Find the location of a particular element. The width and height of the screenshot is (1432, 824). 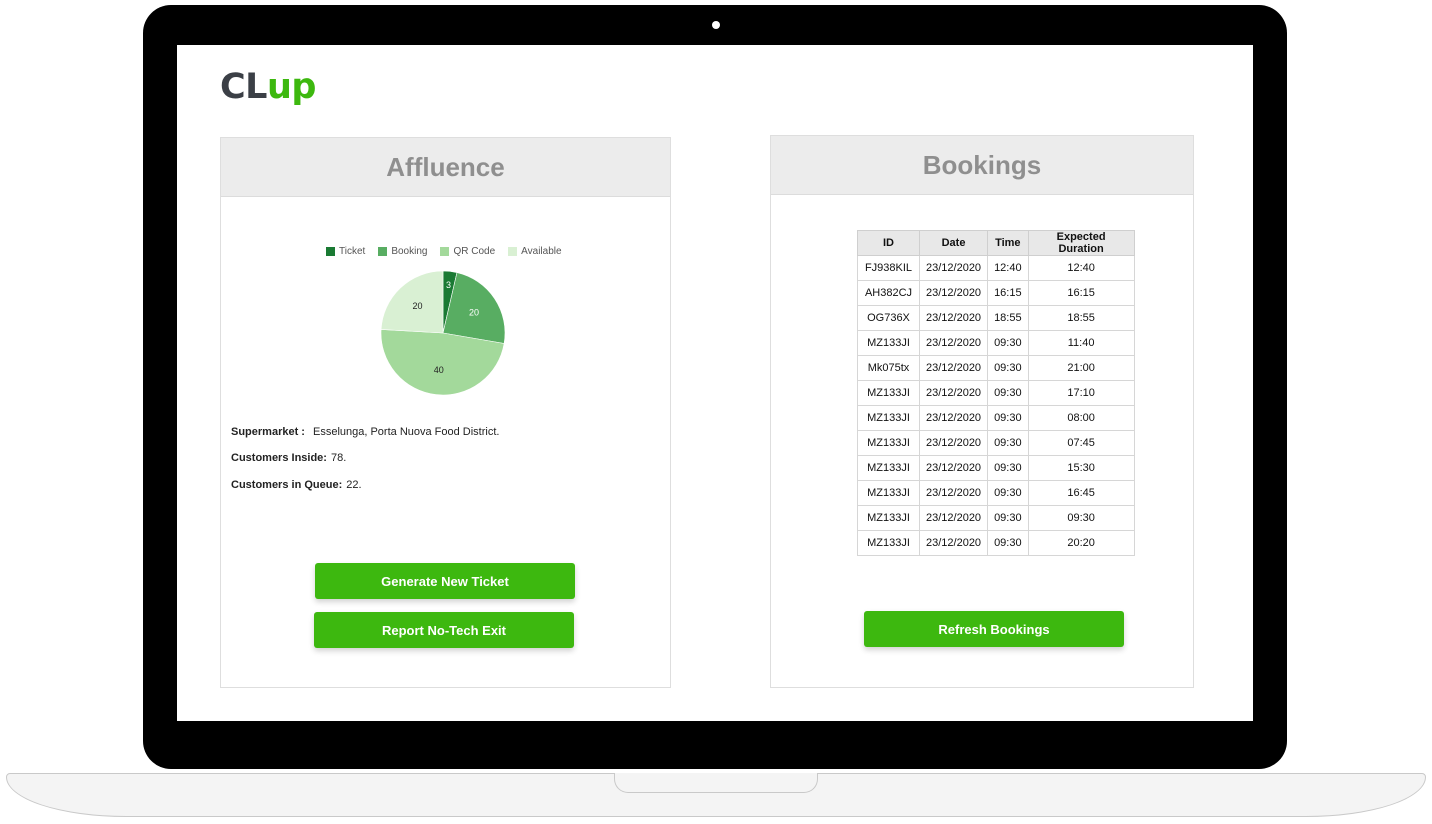

cell-expected-duration: 07:45 is located at coordinates (1081, 443).